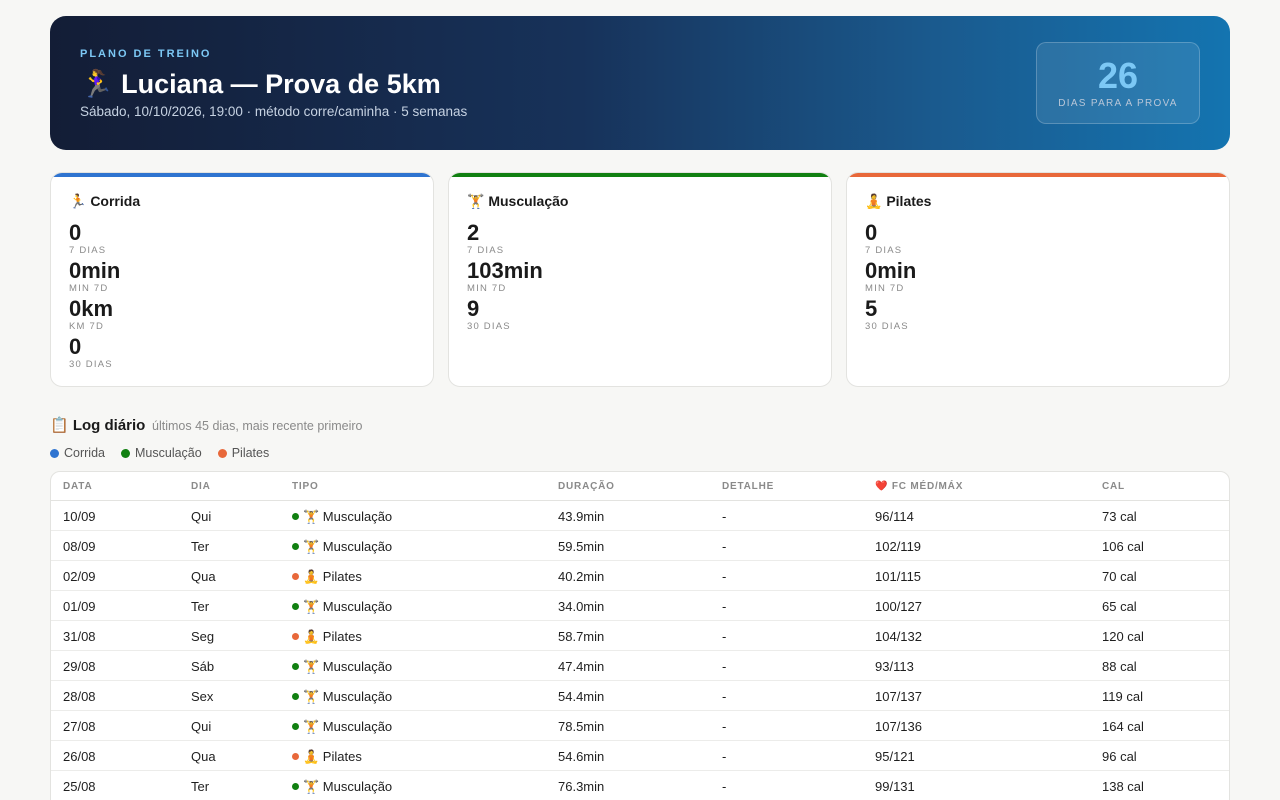 The image size is (1280, 800). Describe the element at coordinates (586, 486) in the screenshot. I see `column-header-duracao: DURAÇÃO` at that location.